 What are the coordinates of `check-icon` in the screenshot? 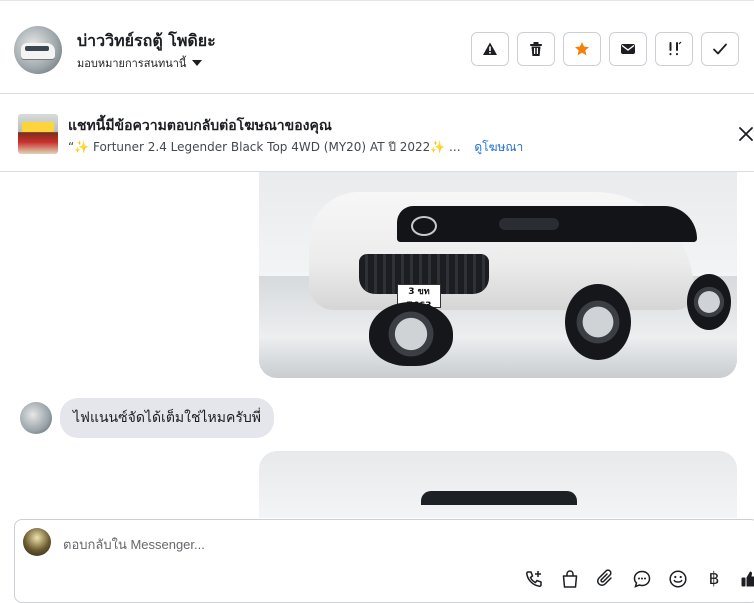 It's located at (720, 49).